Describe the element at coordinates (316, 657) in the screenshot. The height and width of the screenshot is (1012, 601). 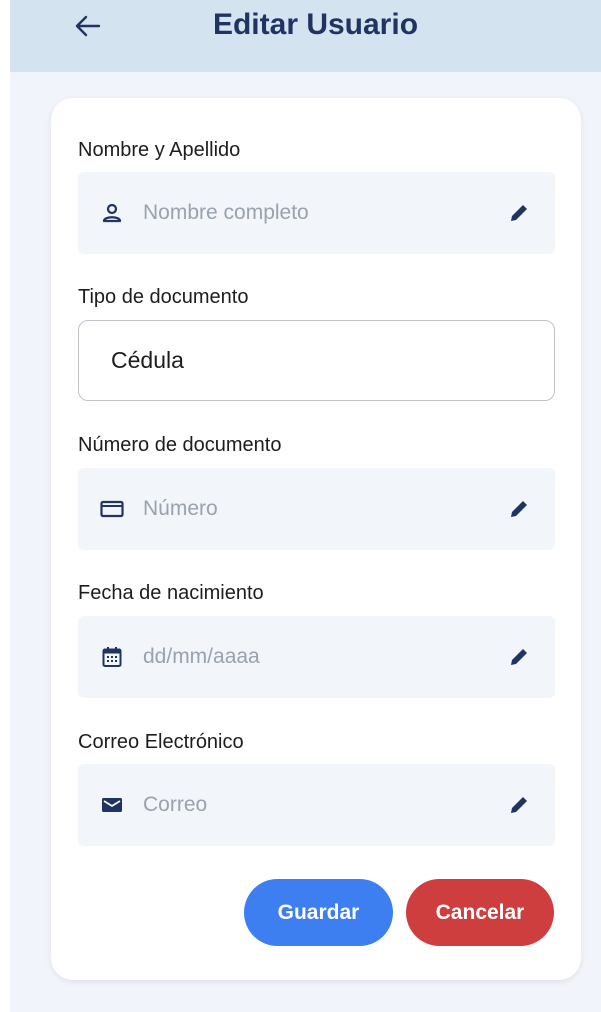
I see `birth-date-field: dd/mm/aaaa` at that location.